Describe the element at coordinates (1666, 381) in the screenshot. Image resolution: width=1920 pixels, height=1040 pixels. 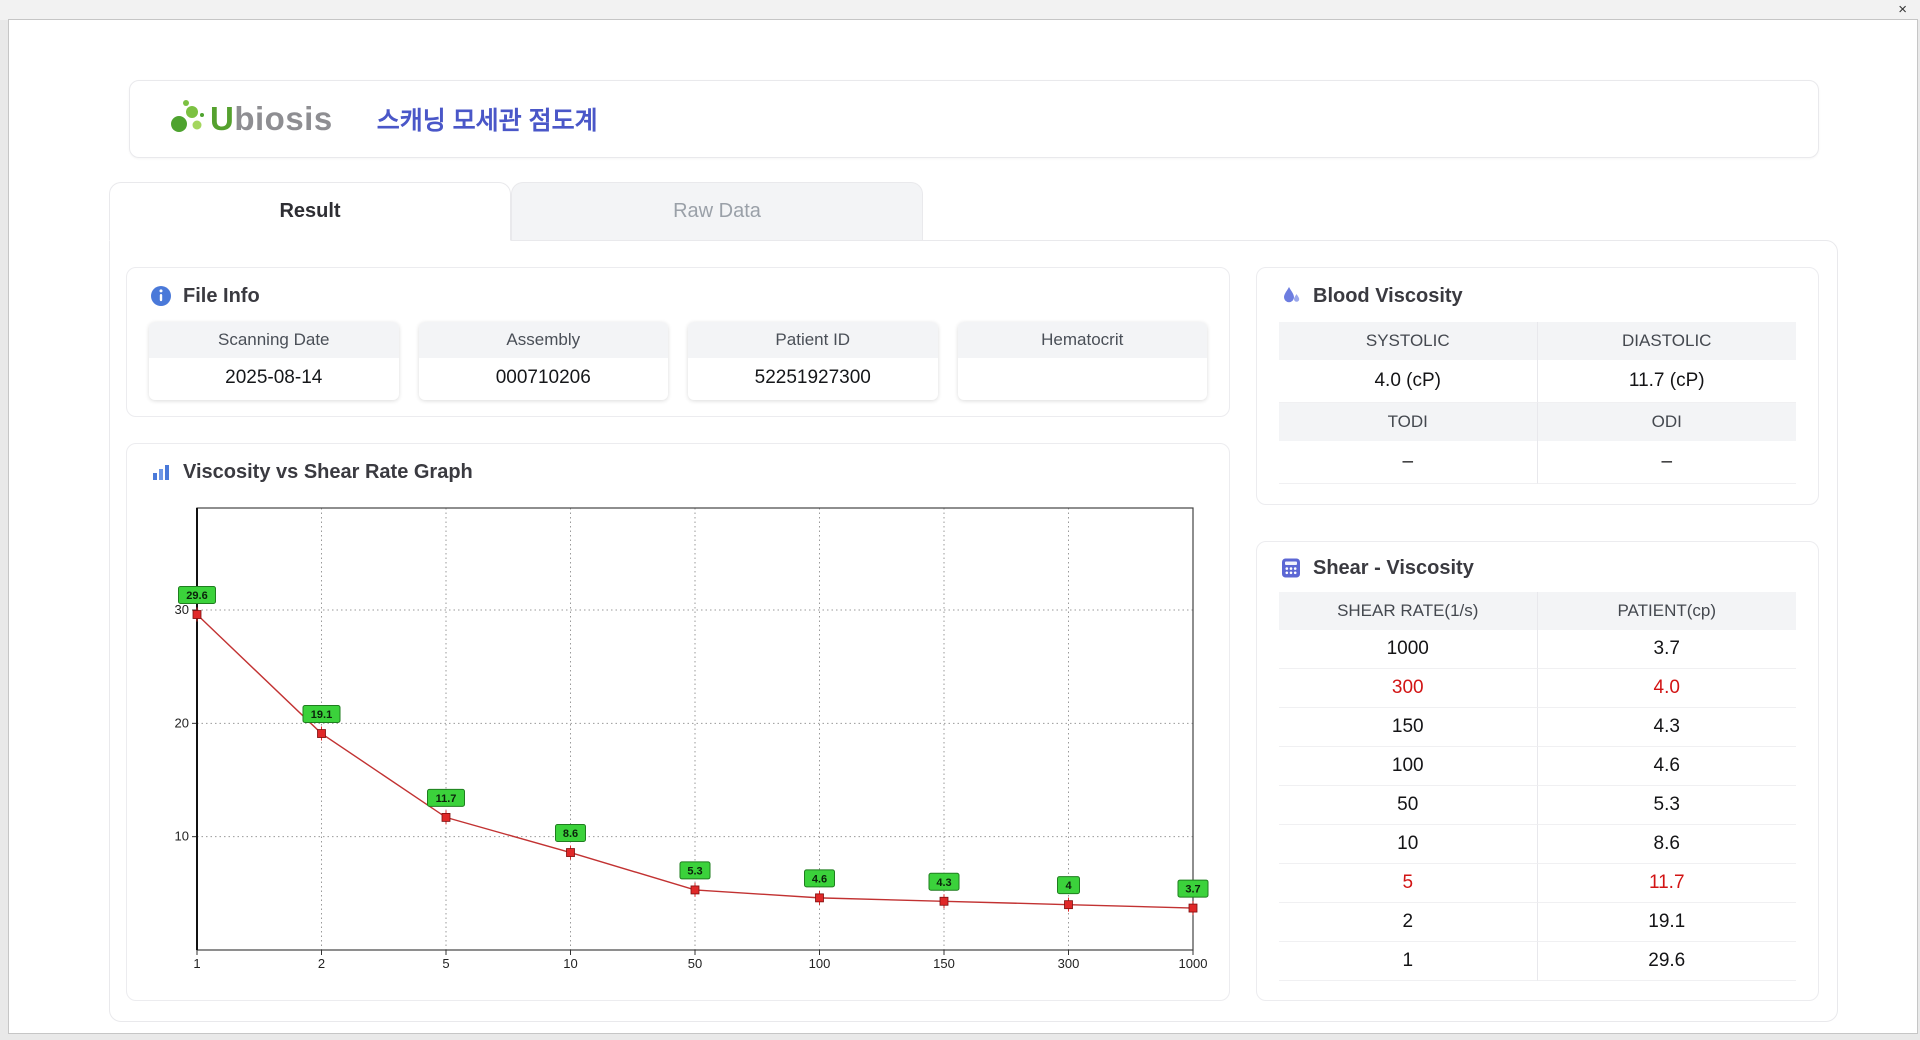
I see `bv-value-diastolic: 11.7 (cP)` at that location.